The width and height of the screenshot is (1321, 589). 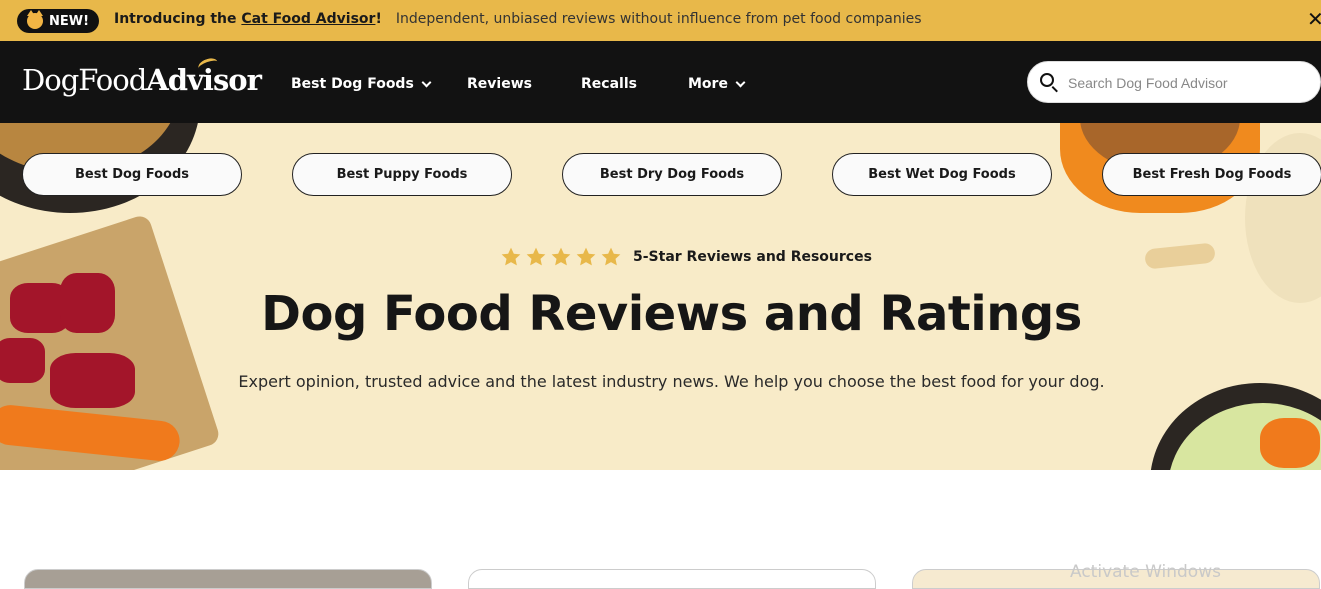 What do you see at coordinates (69, 21) in the screenshot?
I see `new-badge-label: NEW!` at bounding box center [69, 21].